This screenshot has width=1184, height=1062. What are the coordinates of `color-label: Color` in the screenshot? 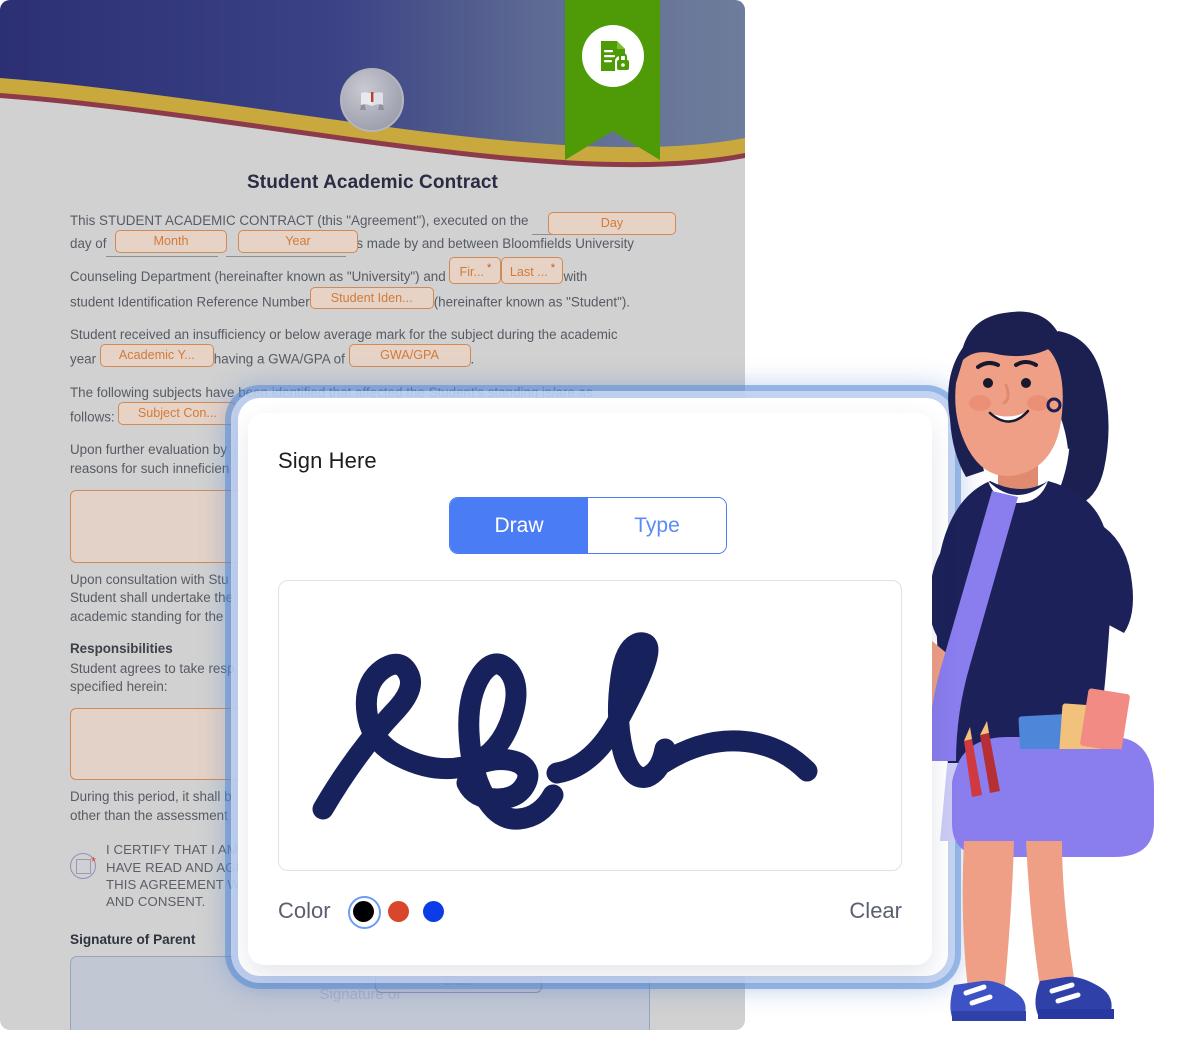 It's located at (304, 910).